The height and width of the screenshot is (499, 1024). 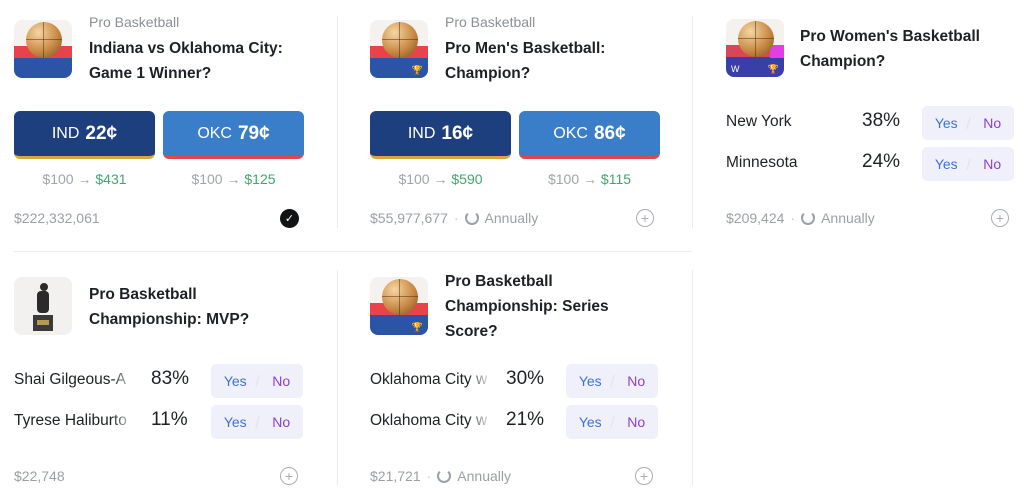 What do you see at coordinates (759, 121) in the screenshot?
I see `outcome-name: New York` at bounding box center [759, 121].